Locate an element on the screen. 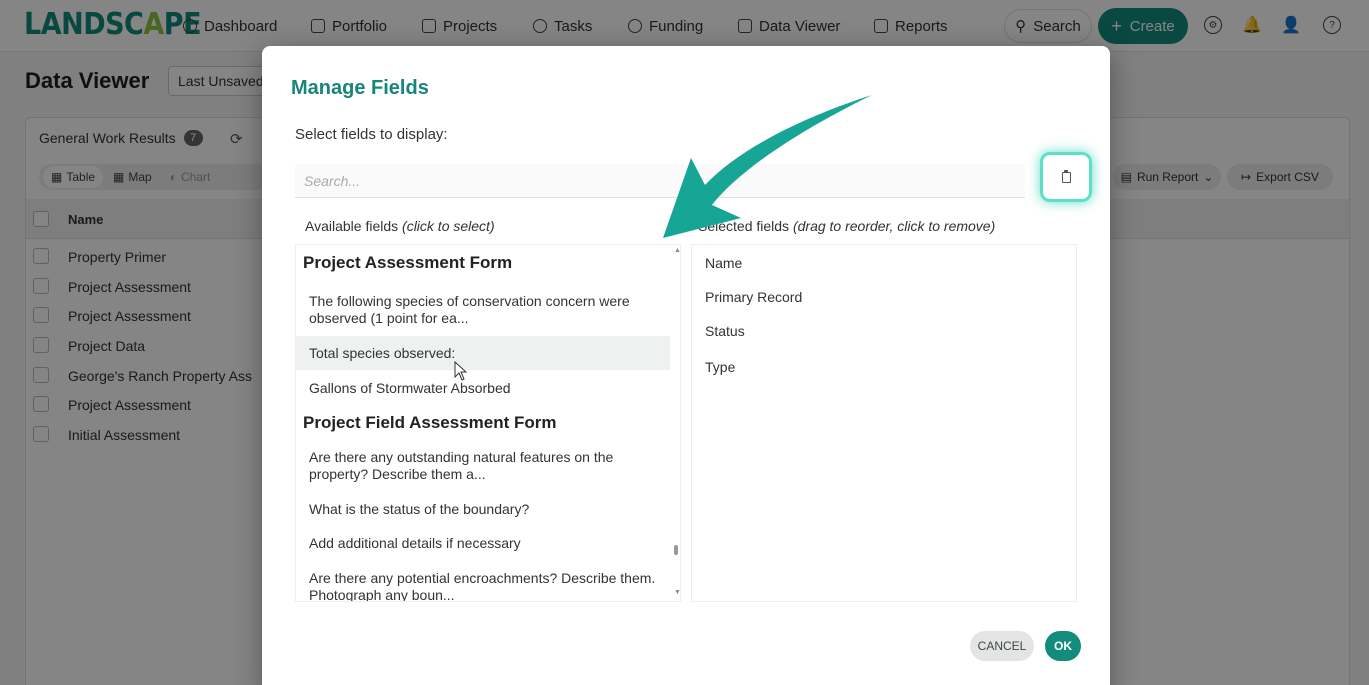 The width and height of the screenshot is (1369, 685). list-item: What is the status of the boundary? is located at coordinates (483, 509).